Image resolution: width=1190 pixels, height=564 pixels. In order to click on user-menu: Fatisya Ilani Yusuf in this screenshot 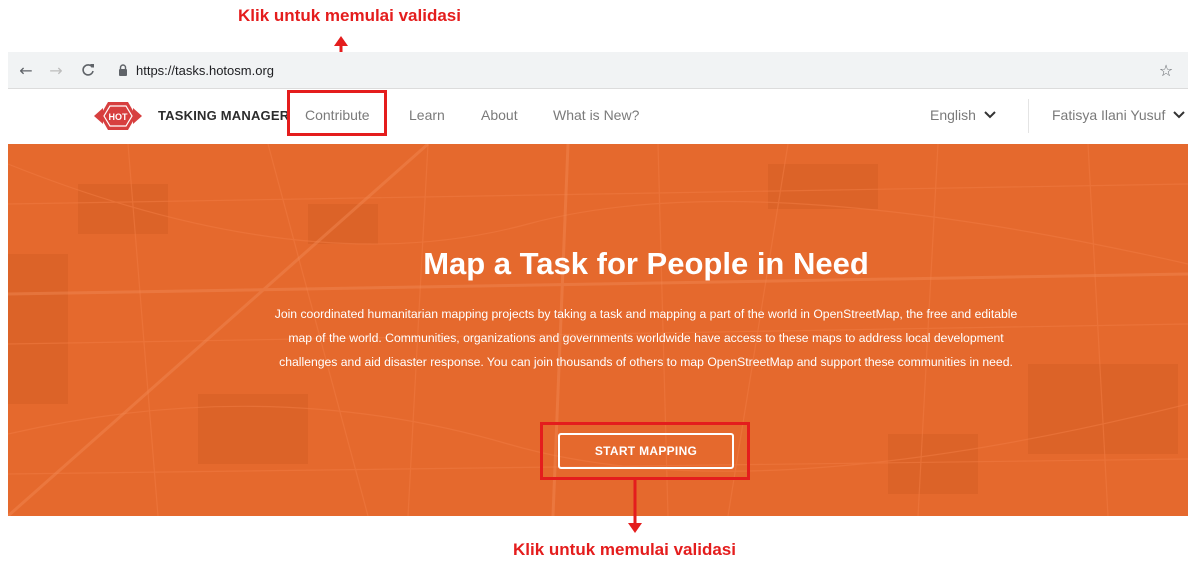, I will do `click(1119, 115)`.